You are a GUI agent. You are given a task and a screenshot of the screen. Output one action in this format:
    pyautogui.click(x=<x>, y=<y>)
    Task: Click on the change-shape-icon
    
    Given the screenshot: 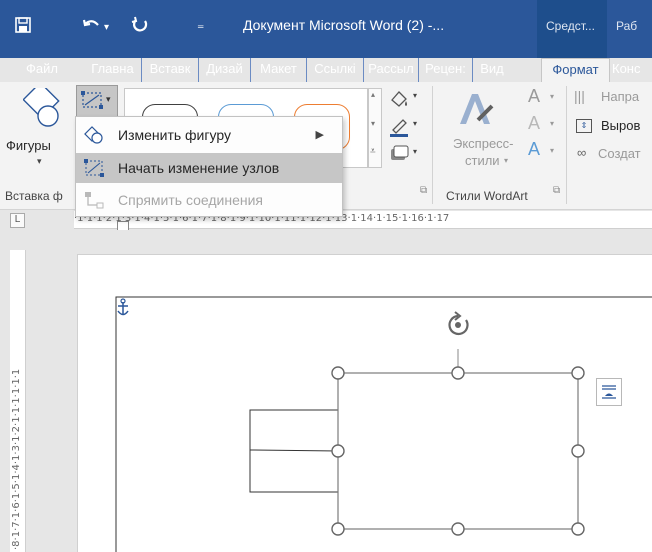 What is the action you would take?
    pyautogui.click(x=94, y=135)
    